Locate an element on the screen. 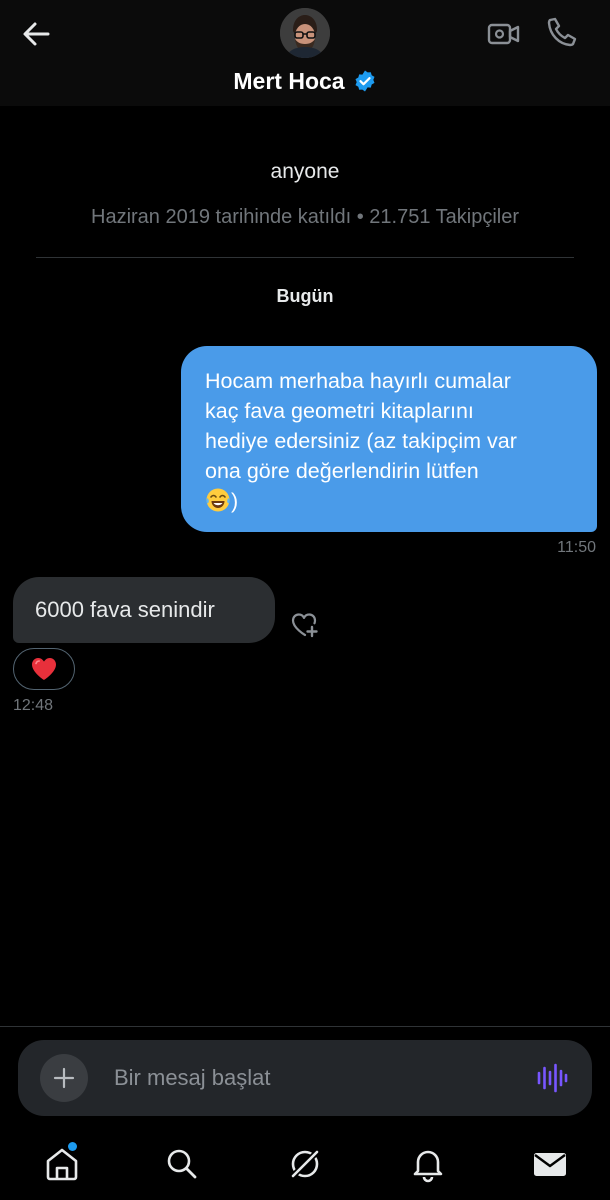  reaction-chip is located at coordinates (44, 669).